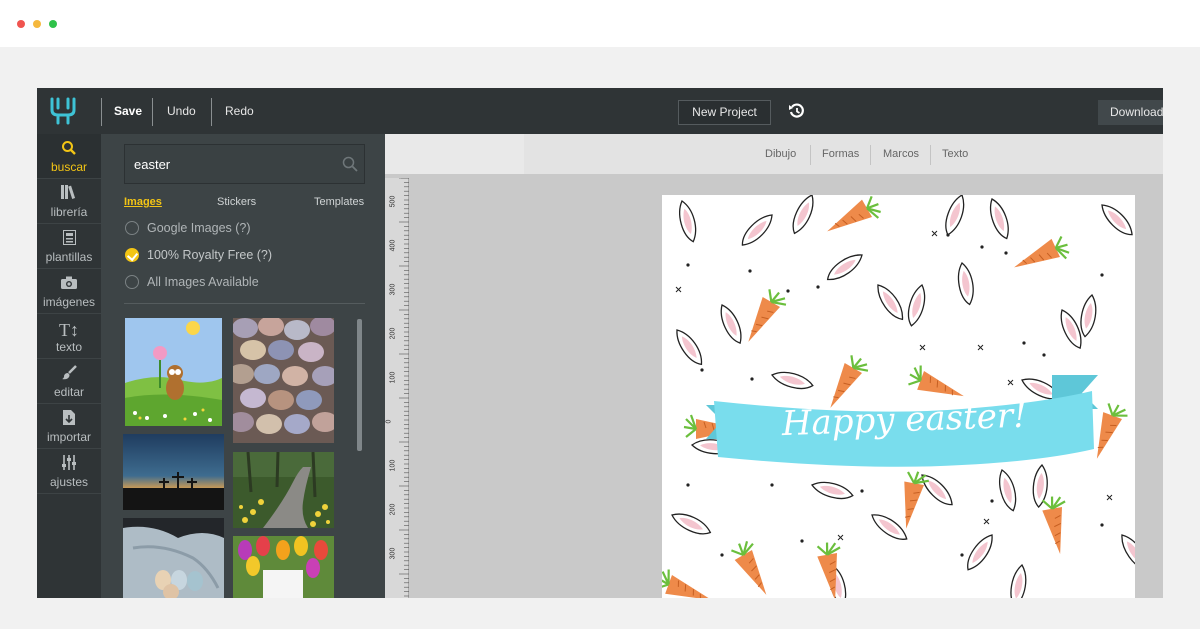 This screenshot has width=1200, height=629. Describe the element at coordinates (69, 465) in the screenshot. I see `sliders-icon` at that location.